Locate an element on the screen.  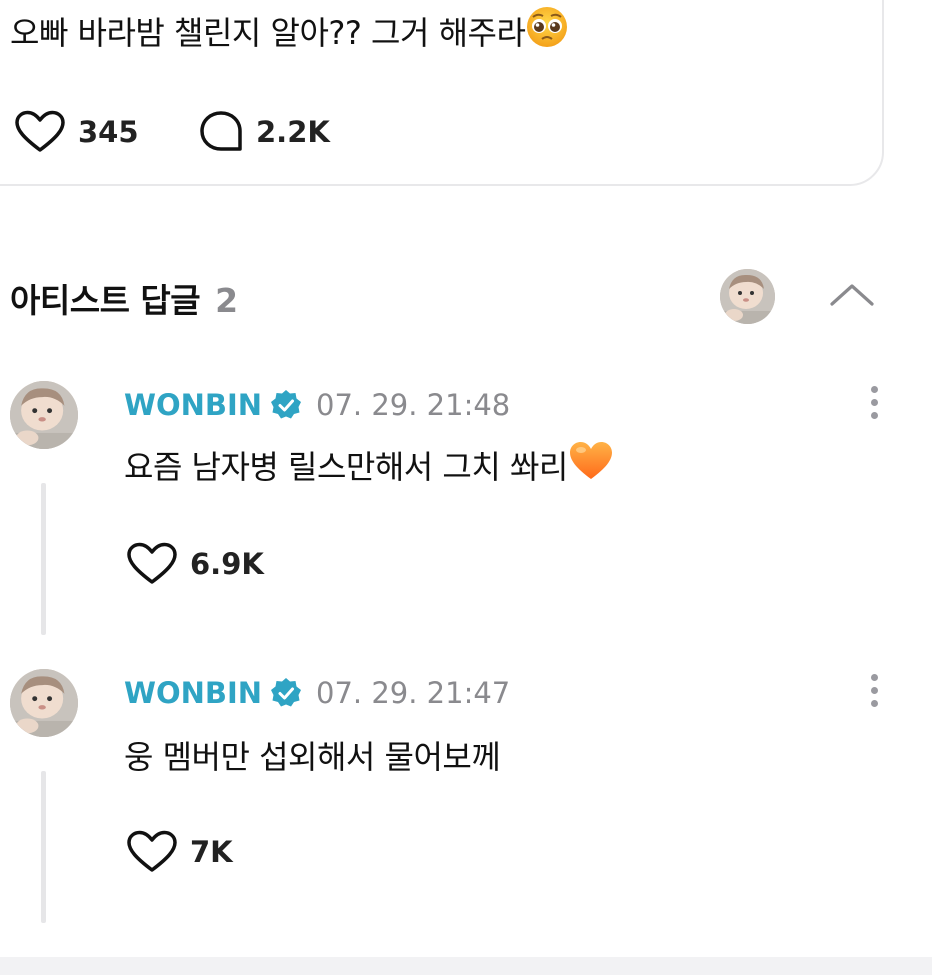
bottom-bar is located at coordinates (466, 966).